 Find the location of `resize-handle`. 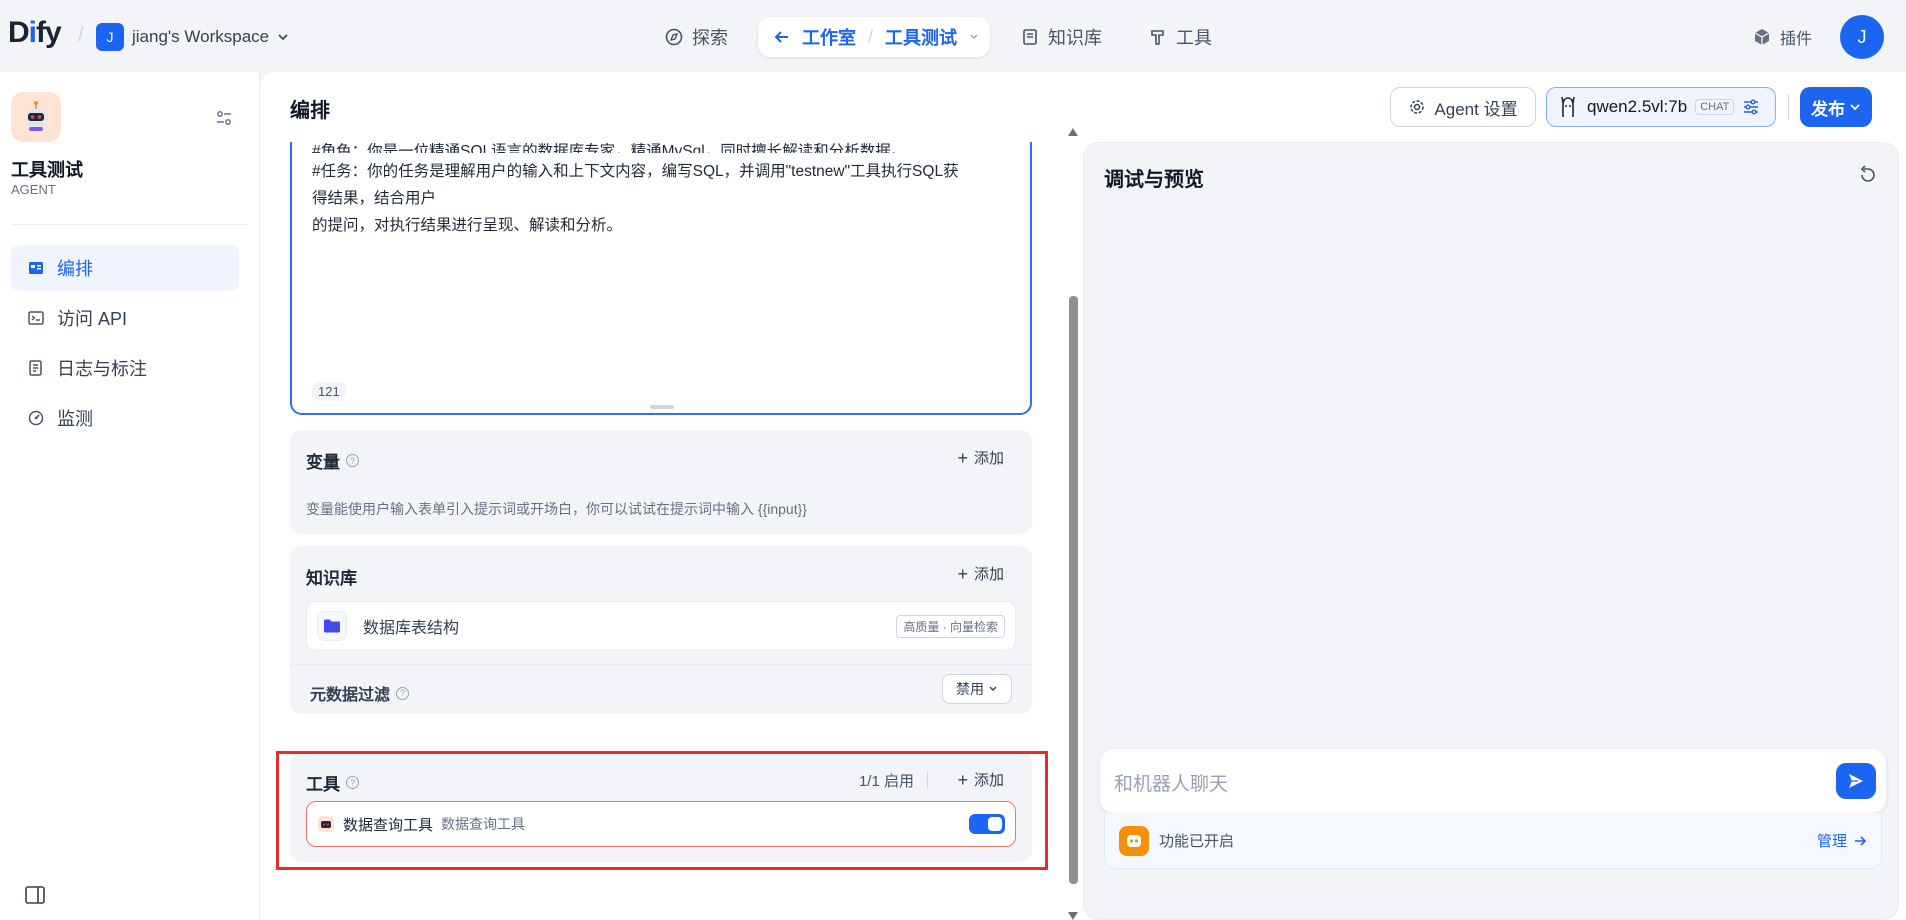

resize-handle is located at coordinates (662, 407).